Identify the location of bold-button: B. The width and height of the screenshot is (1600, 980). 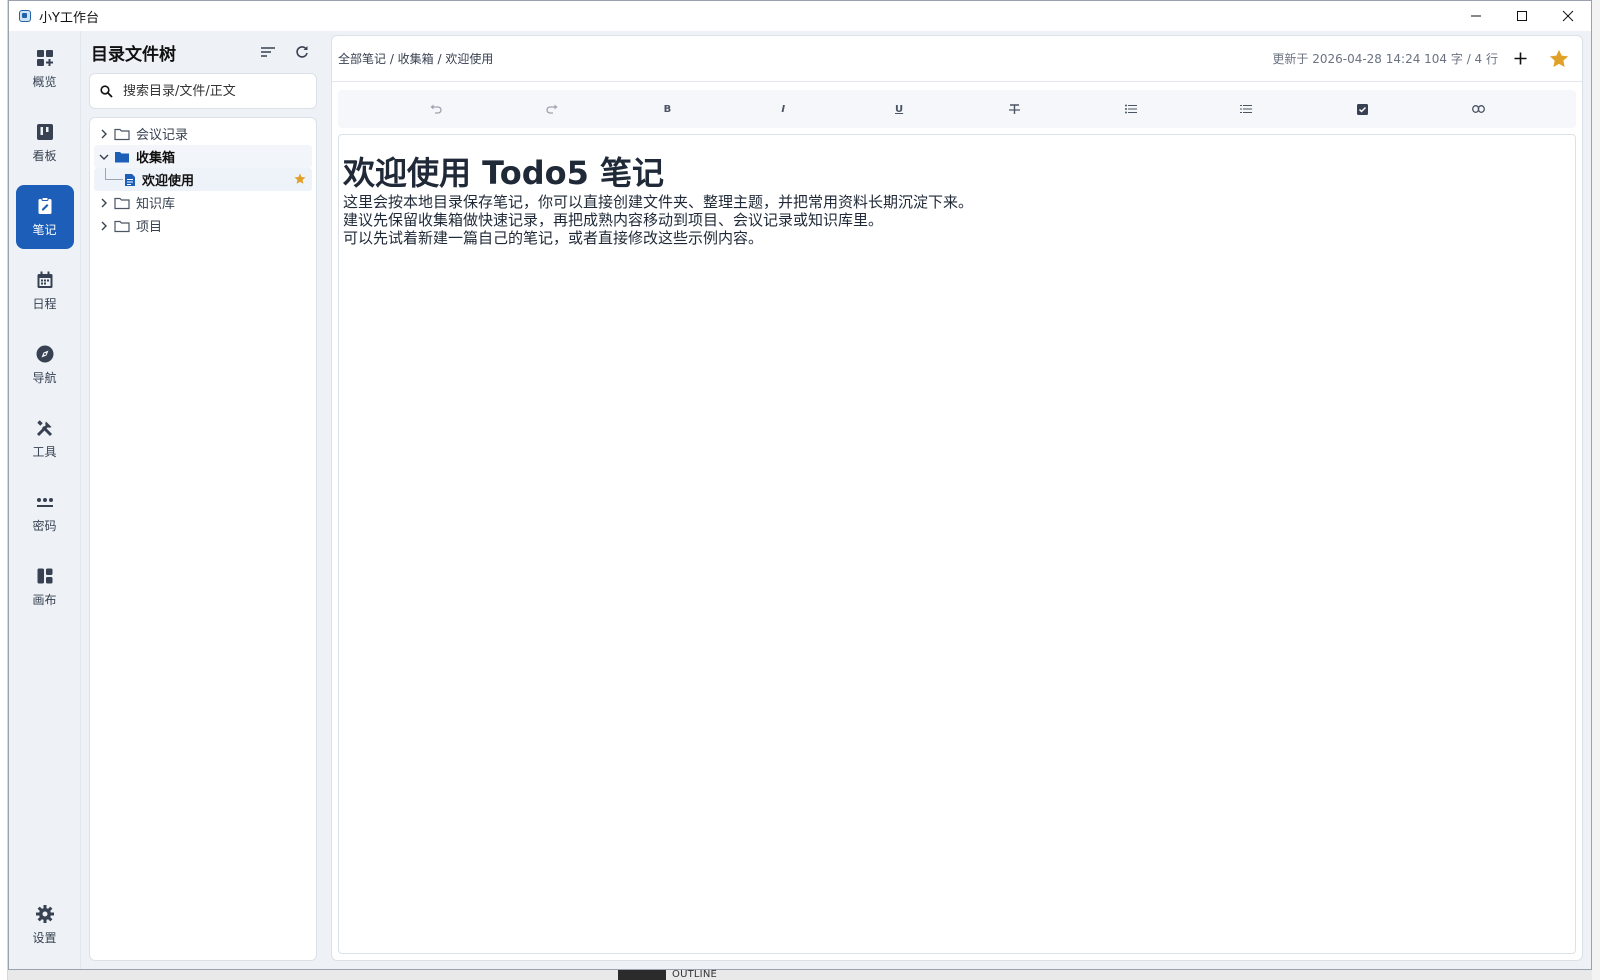
(667, 109).